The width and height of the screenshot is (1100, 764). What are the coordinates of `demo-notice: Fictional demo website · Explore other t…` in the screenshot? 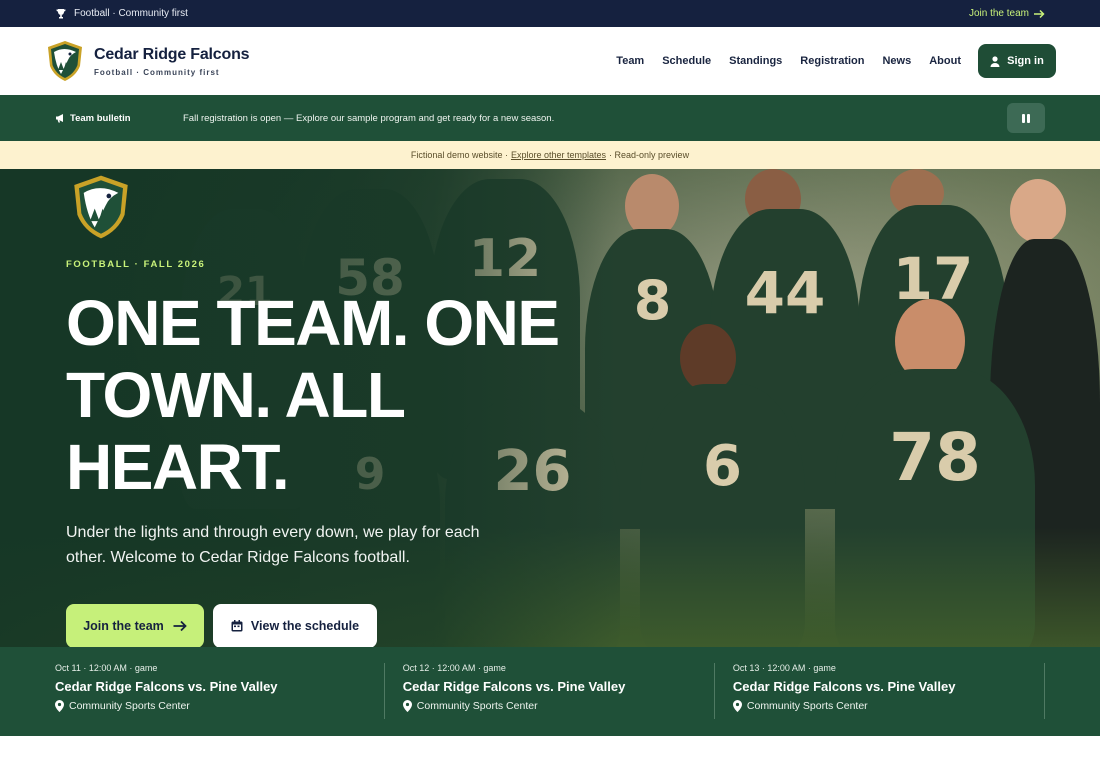 It's located at (550, 155).